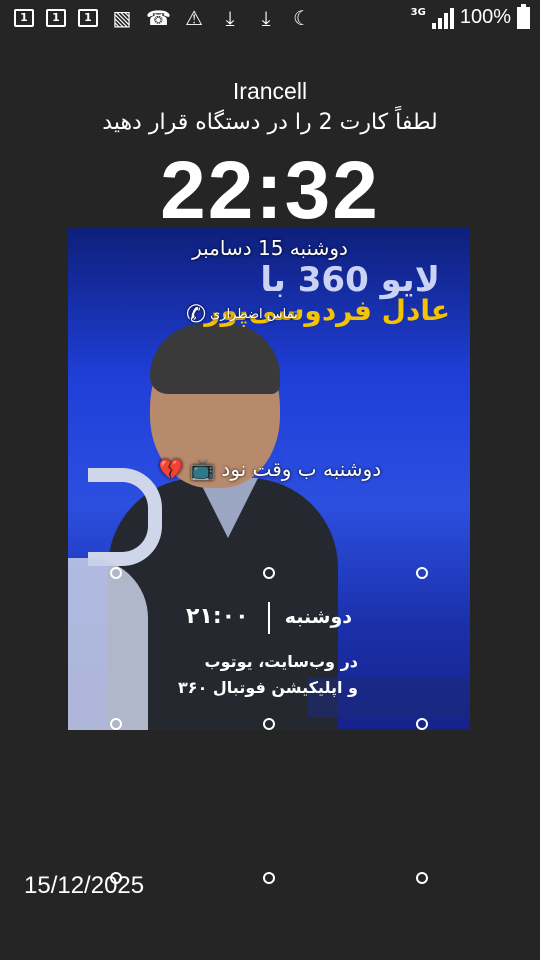  I want to click on emergency-call-button: تماس اضطراری ✆, so click(242, 314).